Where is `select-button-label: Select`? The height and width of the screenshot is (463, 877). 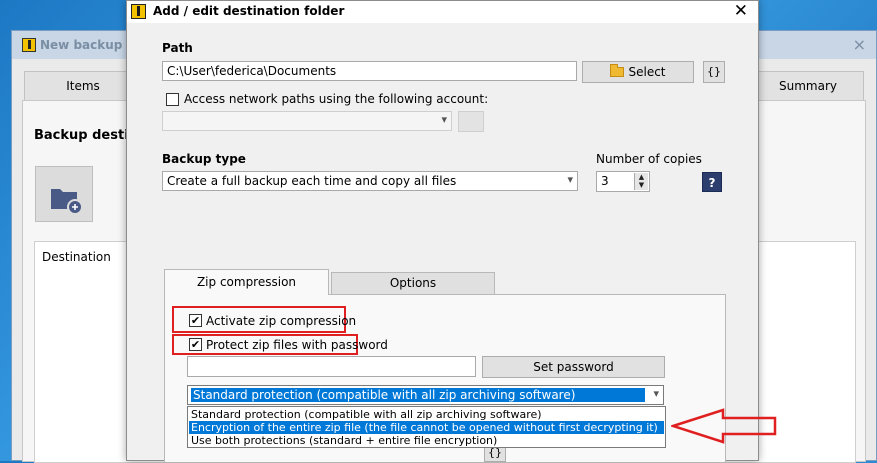 select-button-label: Select is located at coordinates (647, 72).